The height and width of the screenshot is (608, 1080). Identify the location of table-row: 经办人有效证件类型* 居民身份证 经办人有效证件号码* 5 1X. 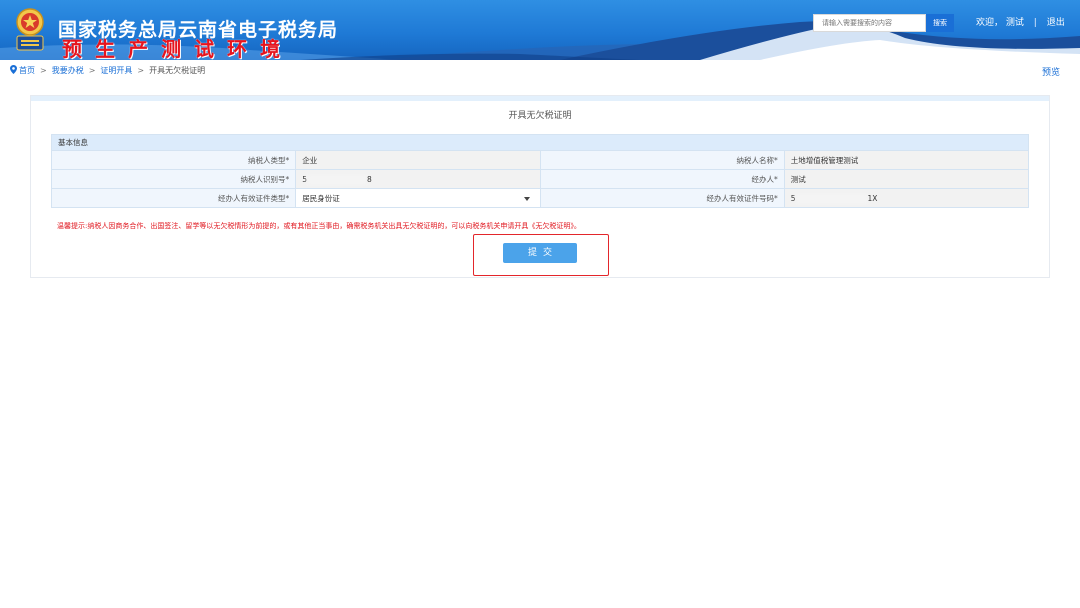
(540, 198).